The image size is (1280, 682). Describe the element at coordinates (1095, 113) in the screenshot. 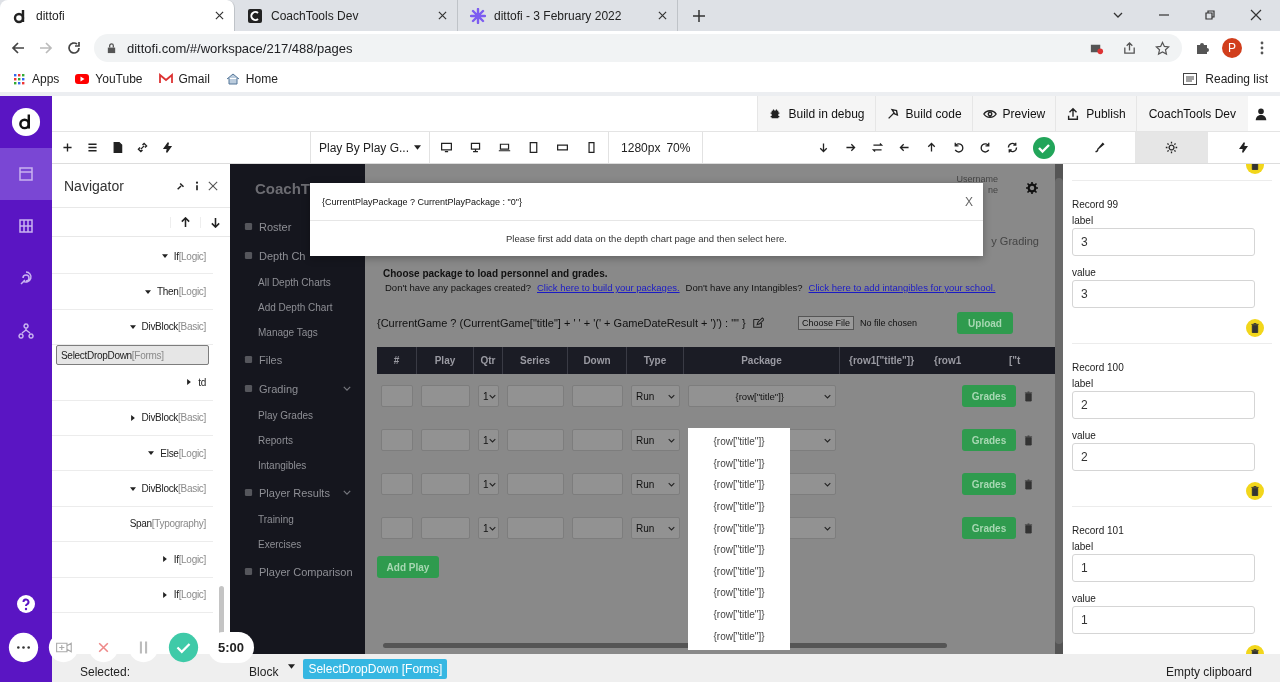

I see `header-button: Publish` at that location.